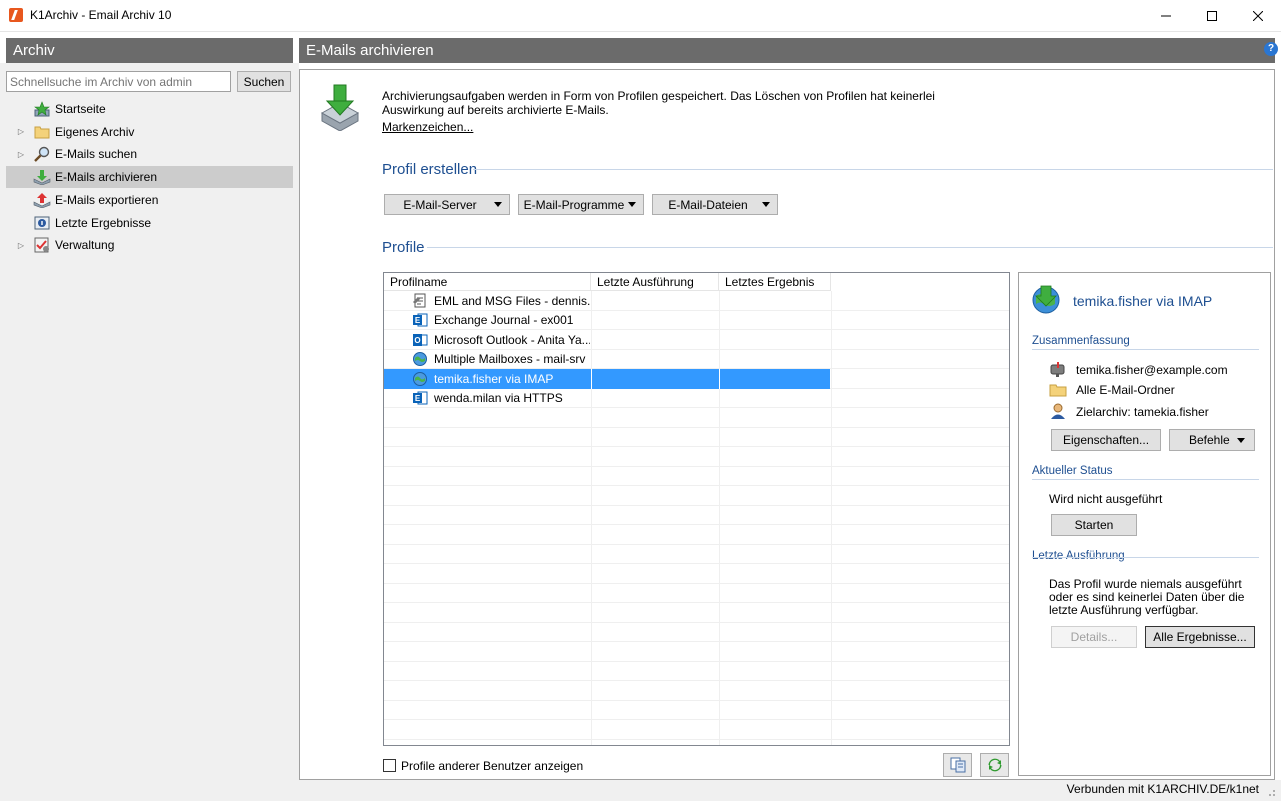 The height and width of the screenshot is (801, 1281). Describe the element at coordinates (775, 282) in the screenshot. I see `column-header-last-result: Letztes Ergebnis` at that location.